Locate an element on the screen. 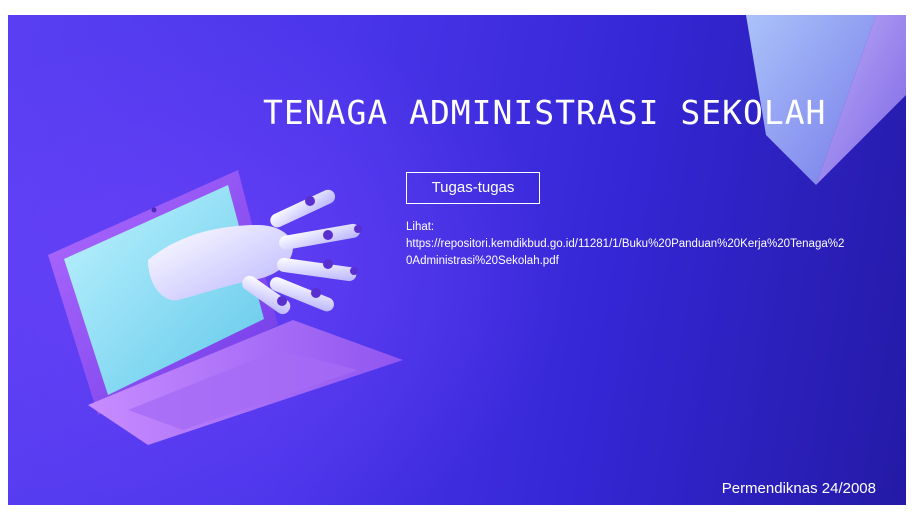  tasks-label-box: Tugas-tugas is located at coordinates (473, 188).